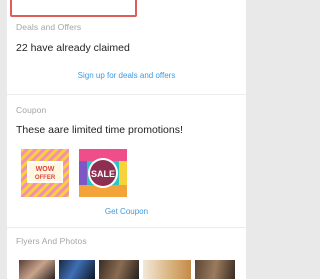  Describe the element at coordinates (73, 48) in the screenshot. I see `claimed-count-text: 22 have already claimed` at that location.